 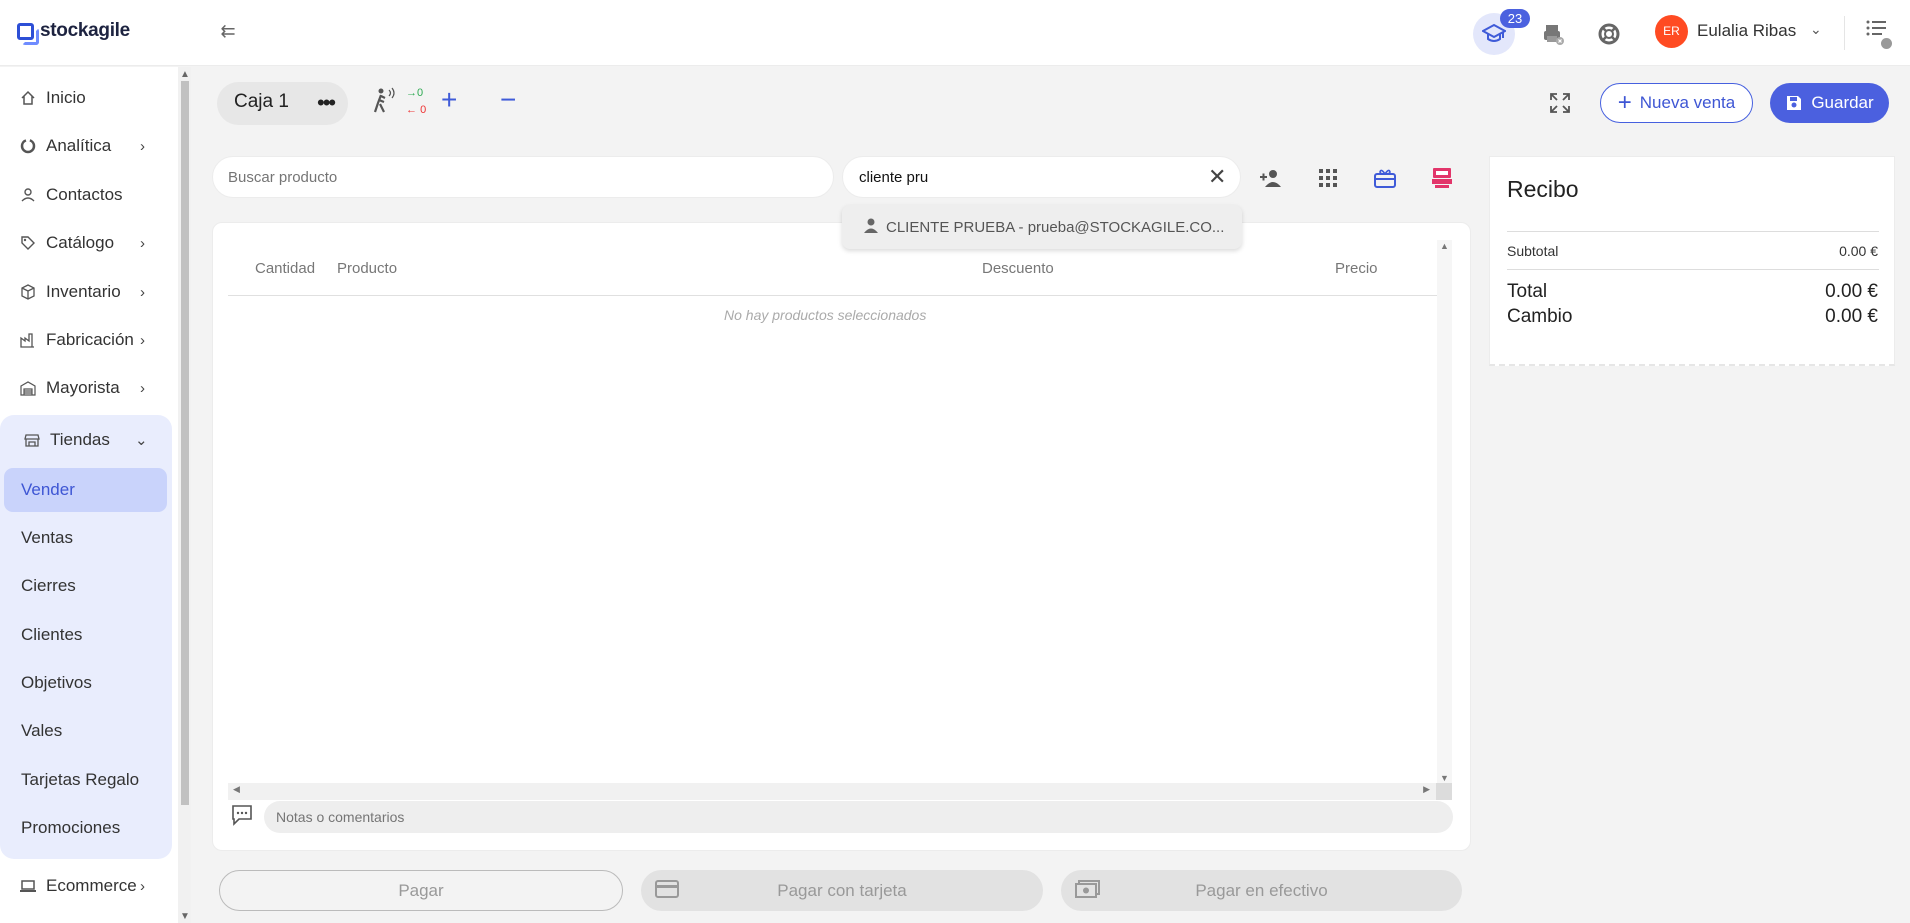 I want to click on save-button: Guardar, so click(x=1829, y=103).